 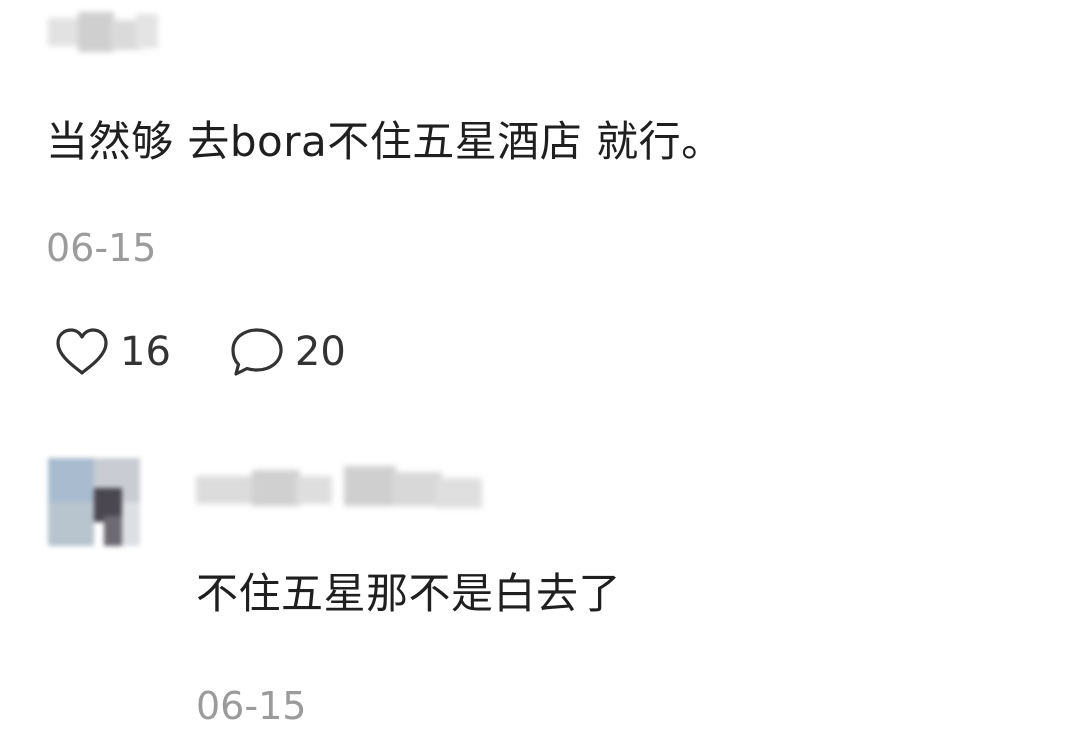 I want to click on speech-bubble-outline-icon, so click(x=257, y=352).